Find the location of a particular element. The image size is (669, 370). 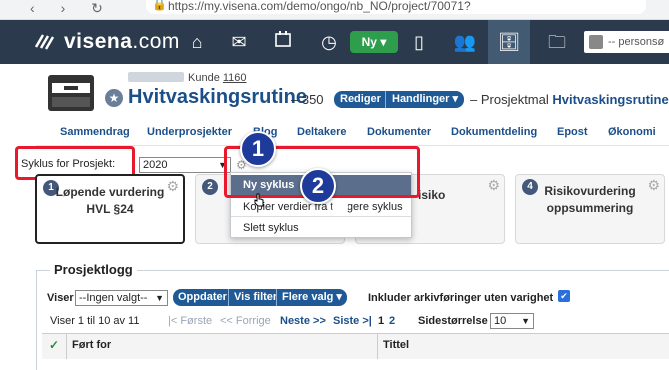

inkluder-checkbox: ✔ is located at coordinates (564, 296).